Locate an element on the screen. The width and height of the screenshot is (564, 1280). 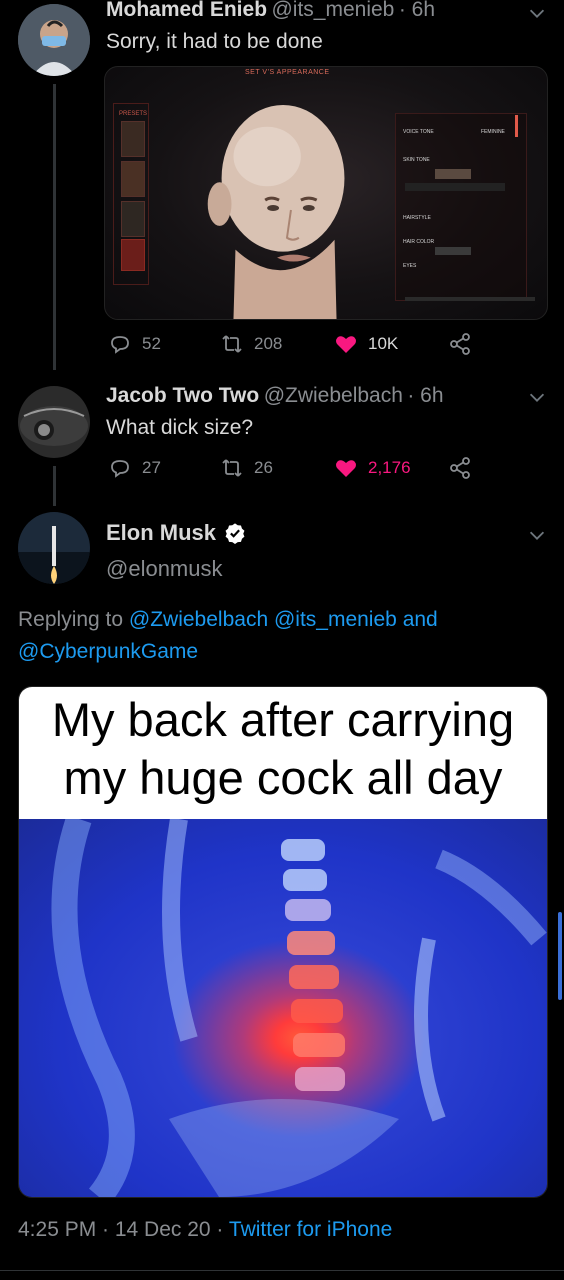
avatar-jacob-two-two is located at coordinates (54, 422).